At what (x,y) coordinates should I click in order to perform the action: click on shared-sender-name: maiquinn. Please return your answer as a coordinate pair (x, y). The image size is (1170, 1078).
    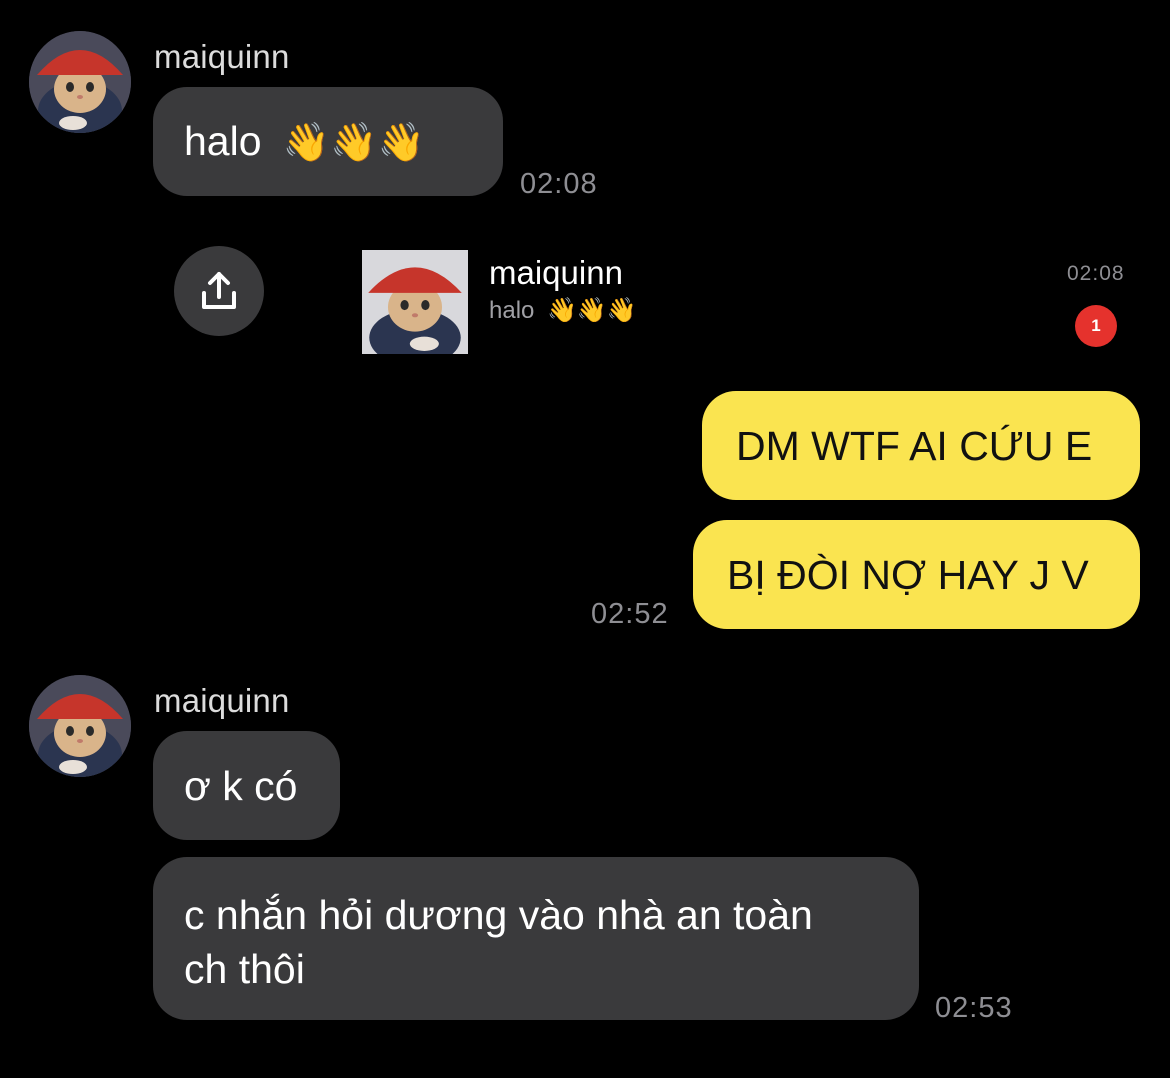
    Looking at the image, I should click on (556, 272).